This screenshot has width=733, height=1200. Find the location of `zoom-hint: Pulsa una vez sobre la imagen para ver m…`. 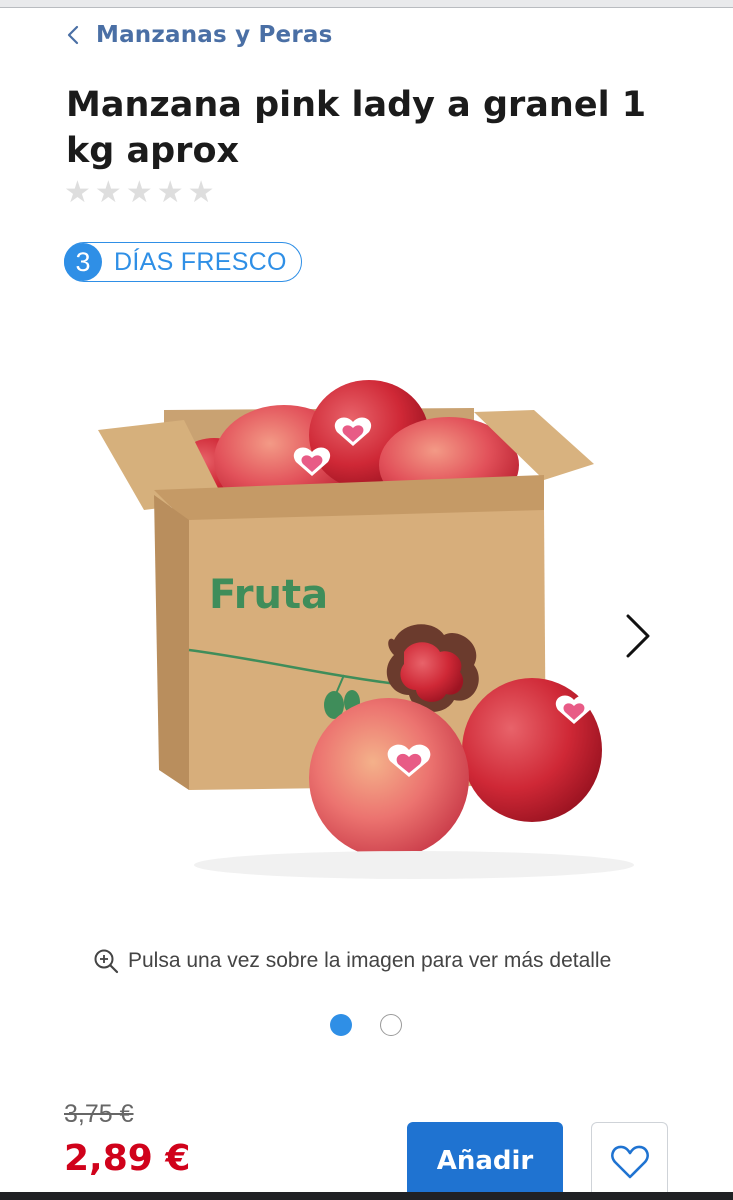

zoom-hint: Pulsa una vez sobre la imagen para ver m… is located at coordinates (352, 961).